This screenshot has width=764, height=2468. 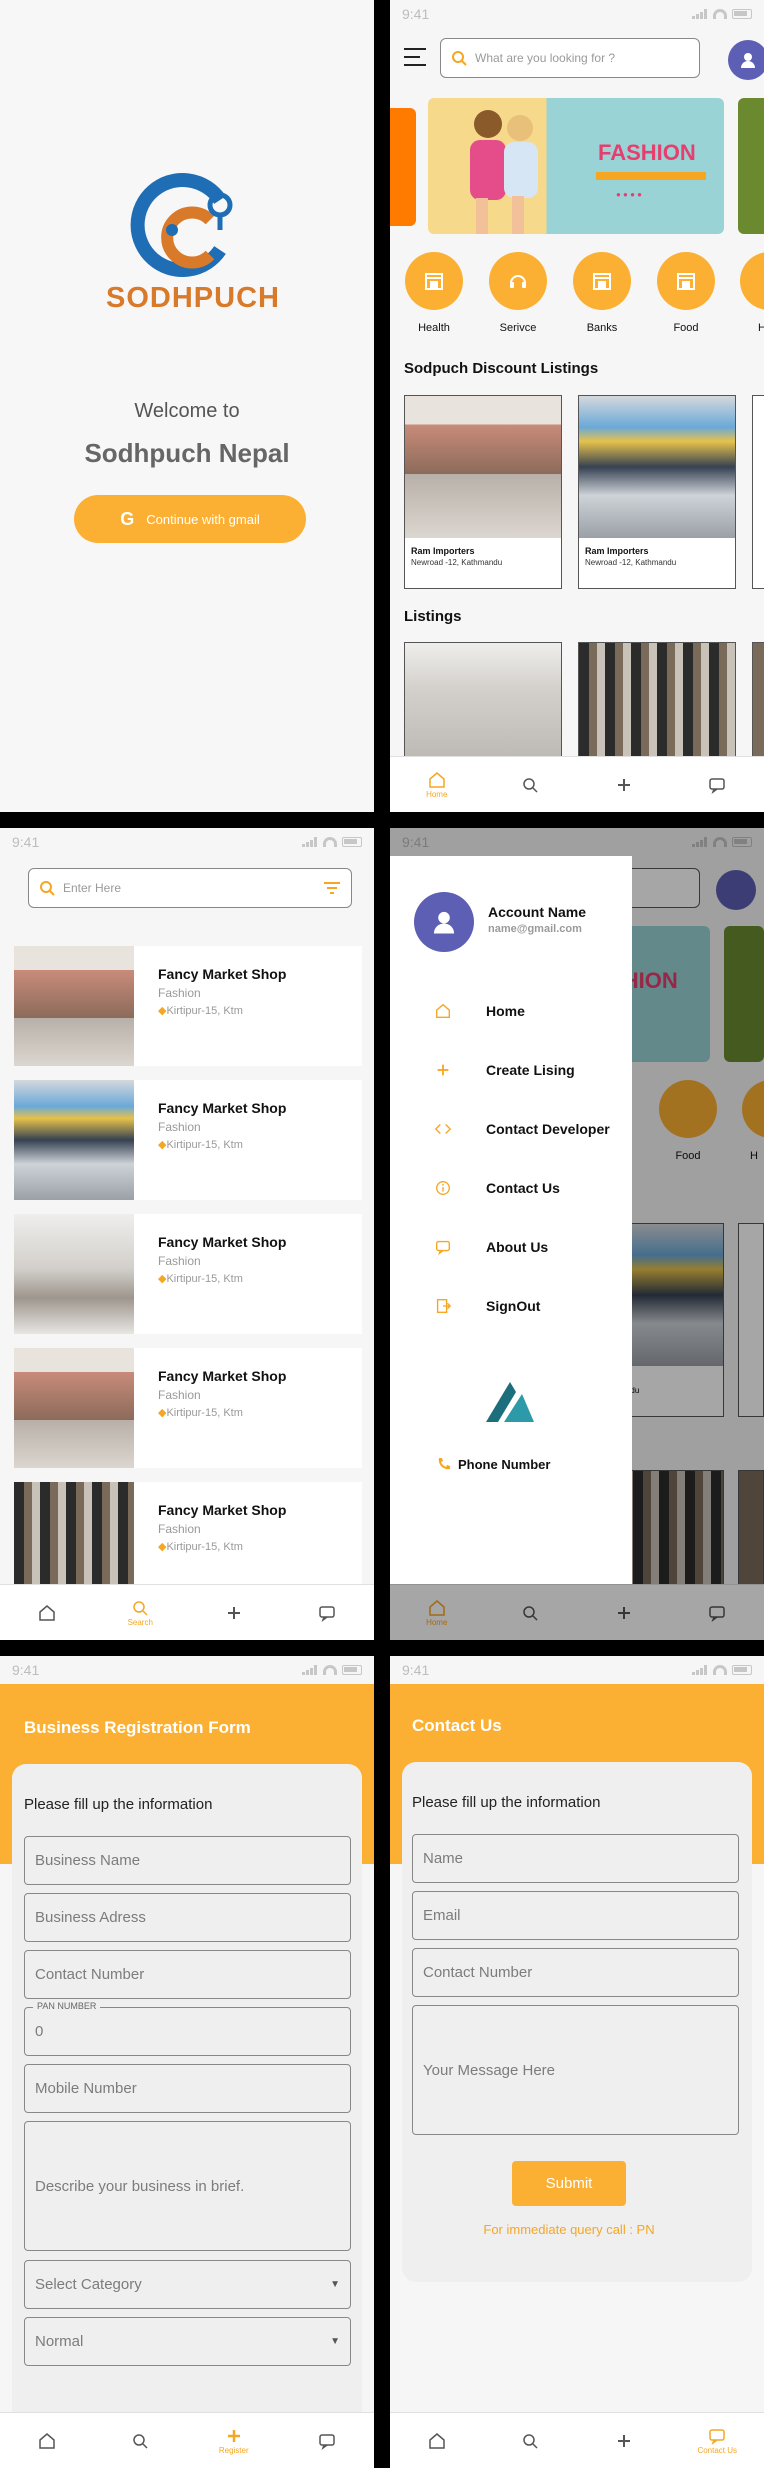 I want to click on banner-title: FASHION, so click(x=647, y=152).